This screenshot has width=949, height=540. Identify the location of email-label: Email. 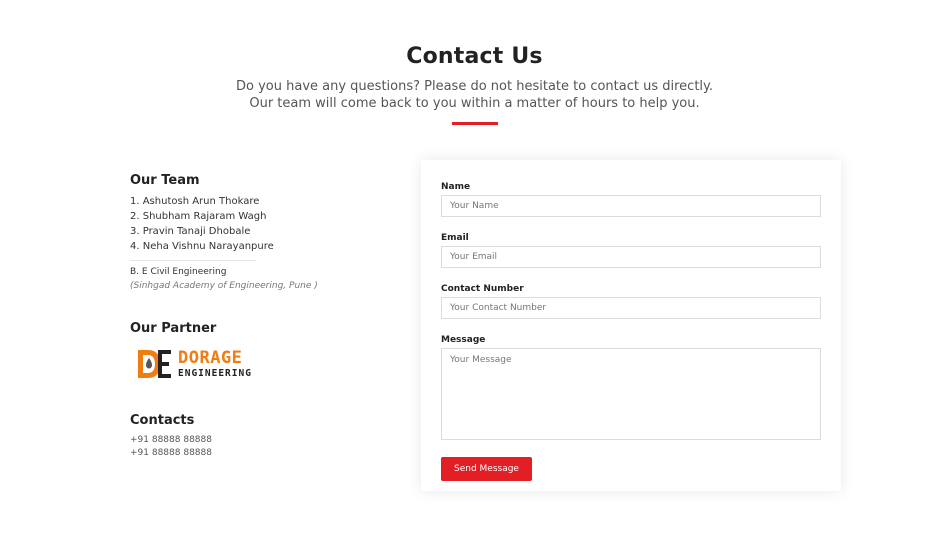
(455, 238).